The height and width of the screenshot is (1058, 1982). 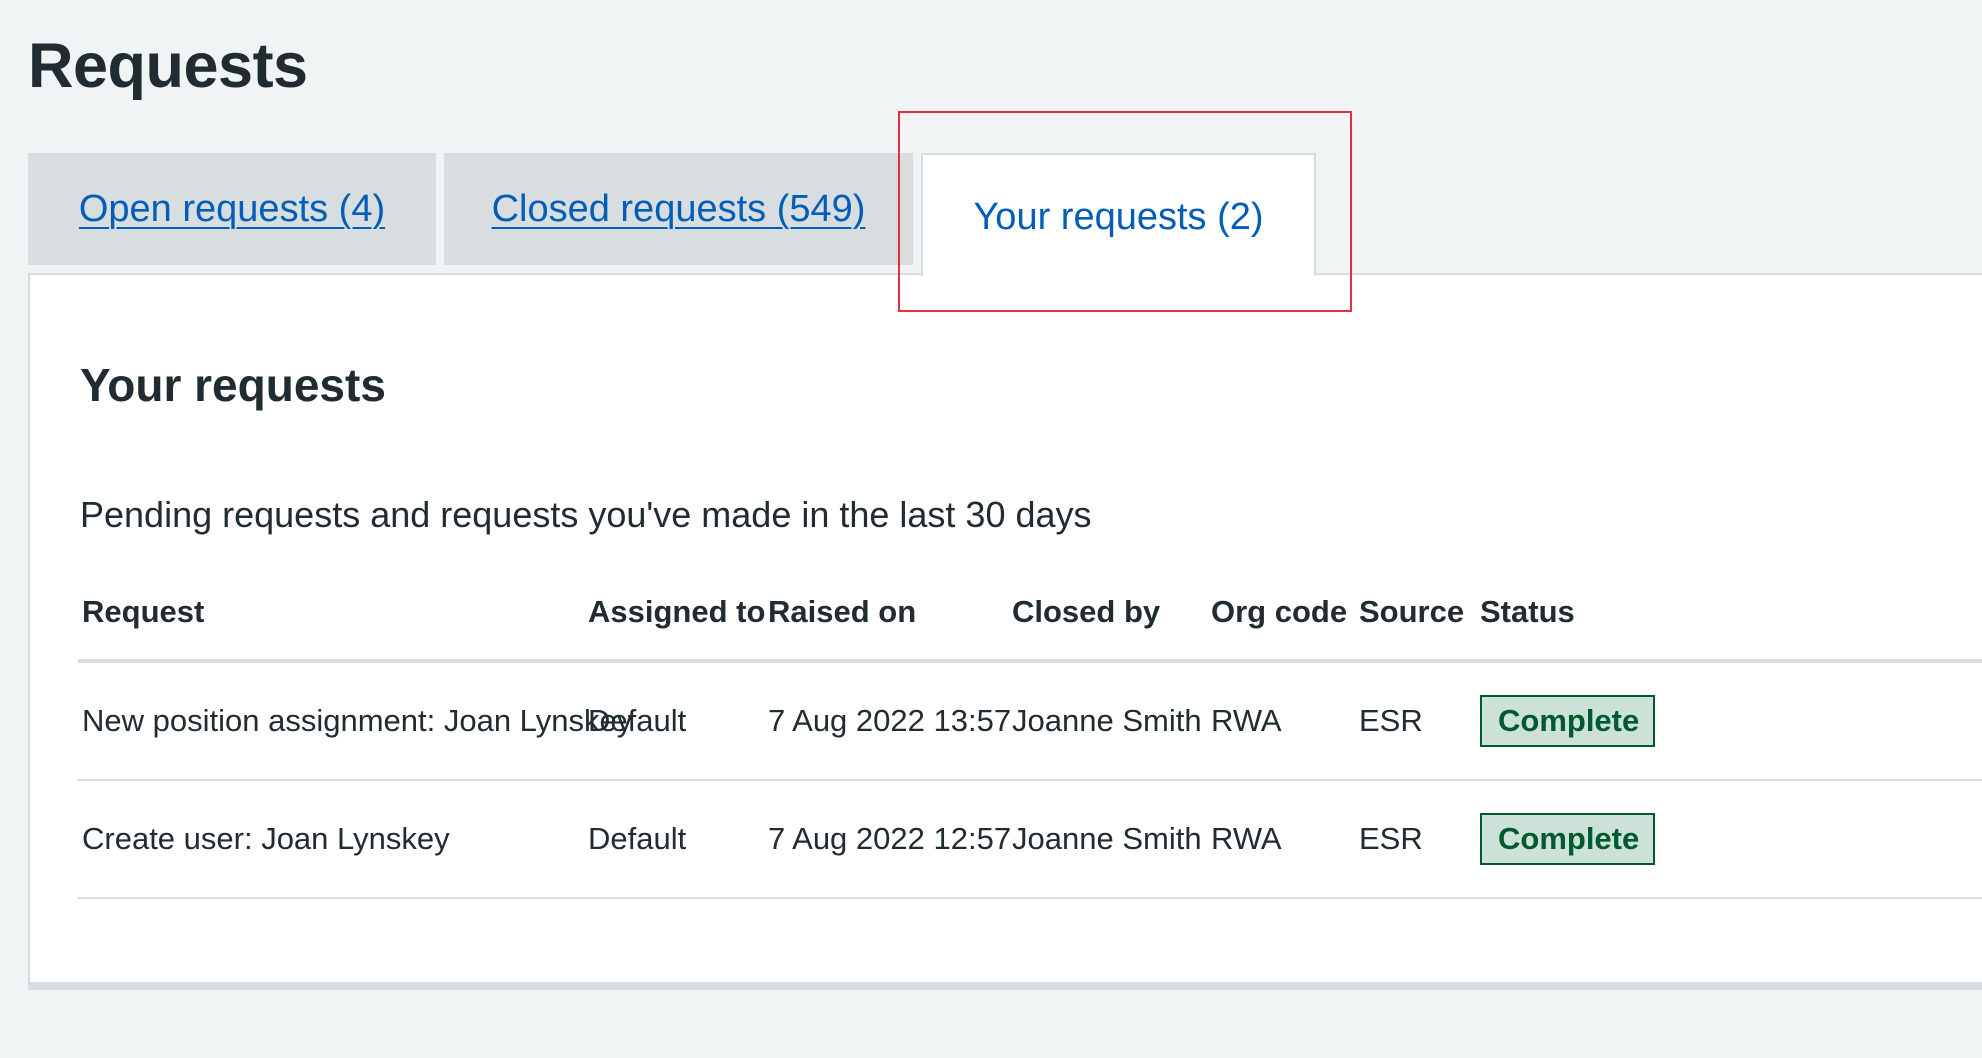 I want to click on tab-your-requests: Your requests (2), so click(x=1118, y=214).